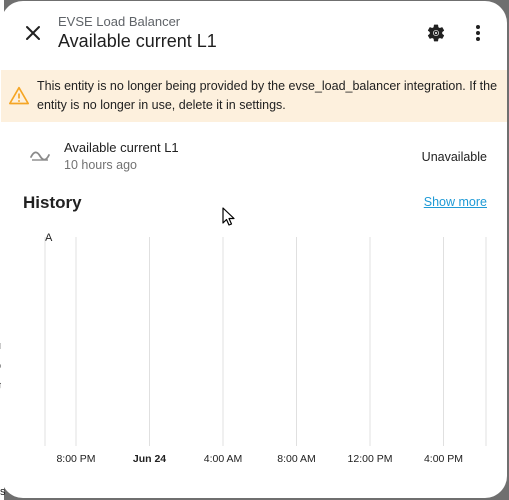 The height and width of the screenshot is (500, 509). I want to click on close-button, so click(33, 33).